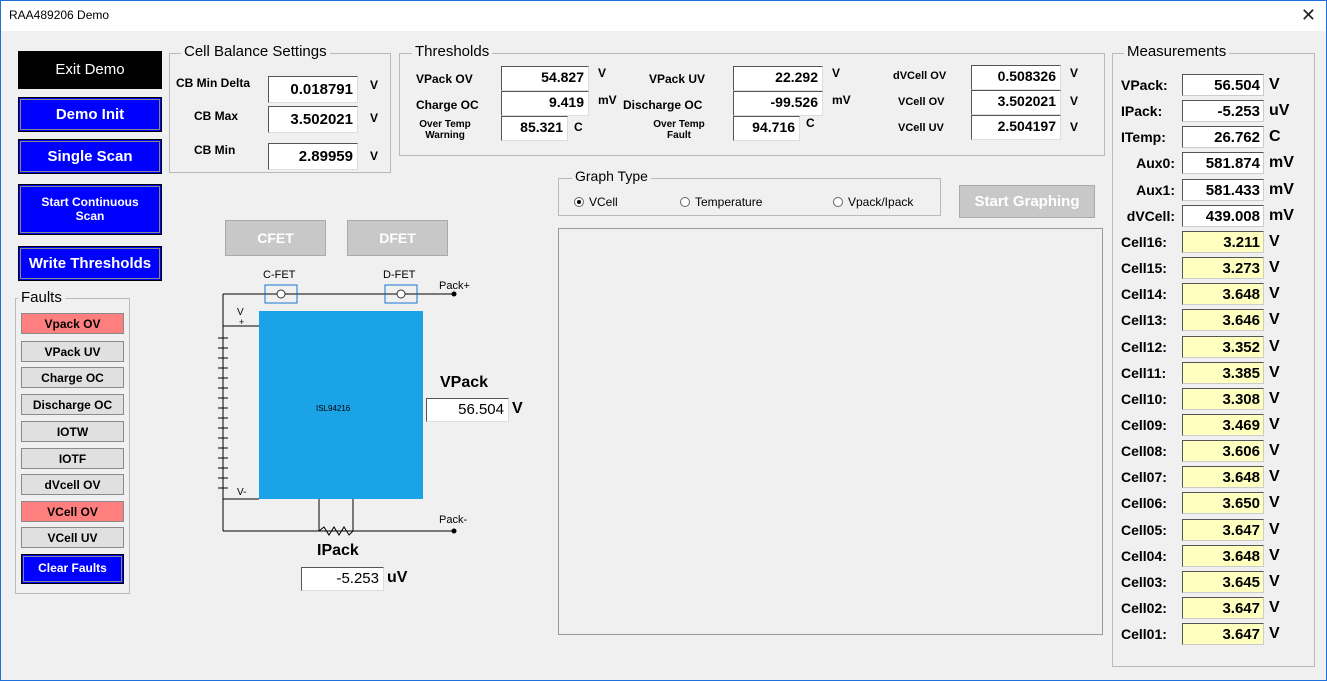 The width and height of the screenshot is (1327, 681). I want to click on cb-max-label: CB Max, so click(216, 116).